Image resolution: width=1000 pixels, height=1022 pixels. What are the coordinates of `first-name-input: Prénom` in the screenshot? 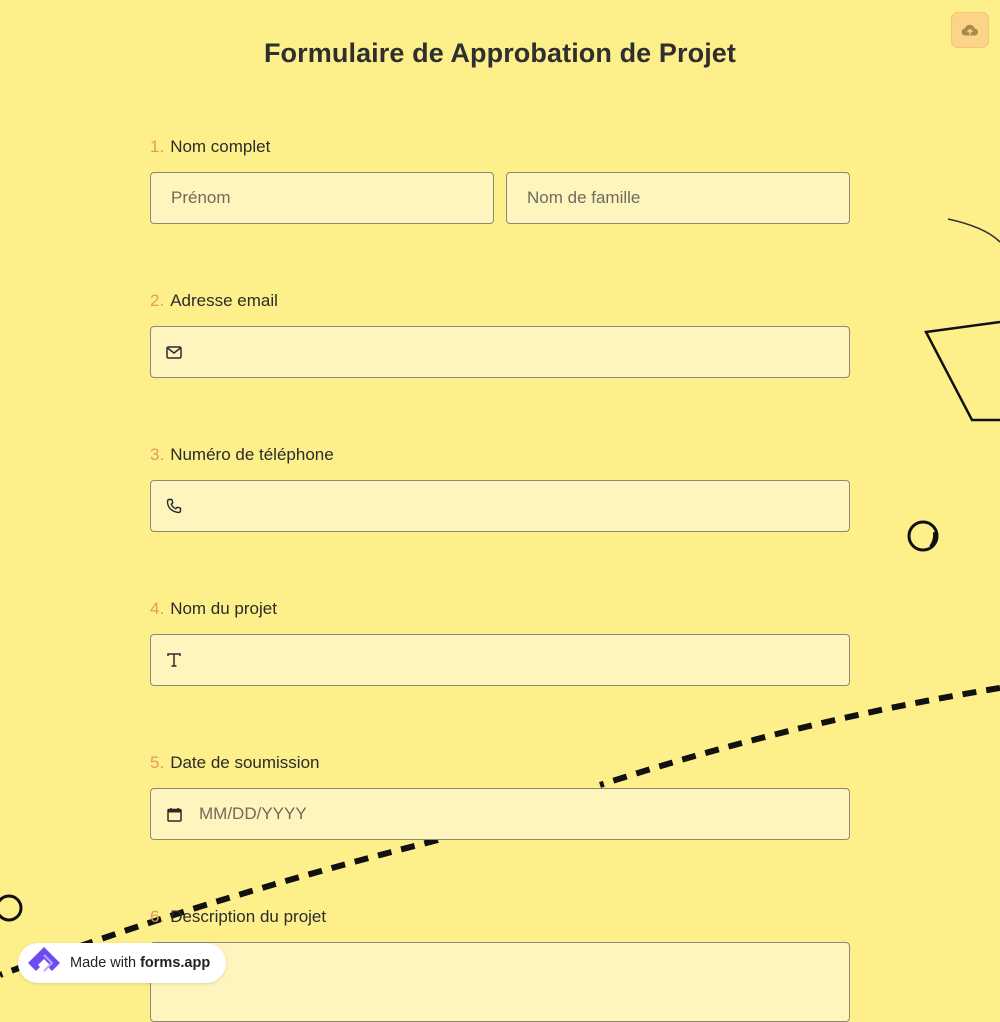 It's located at (322, 198).